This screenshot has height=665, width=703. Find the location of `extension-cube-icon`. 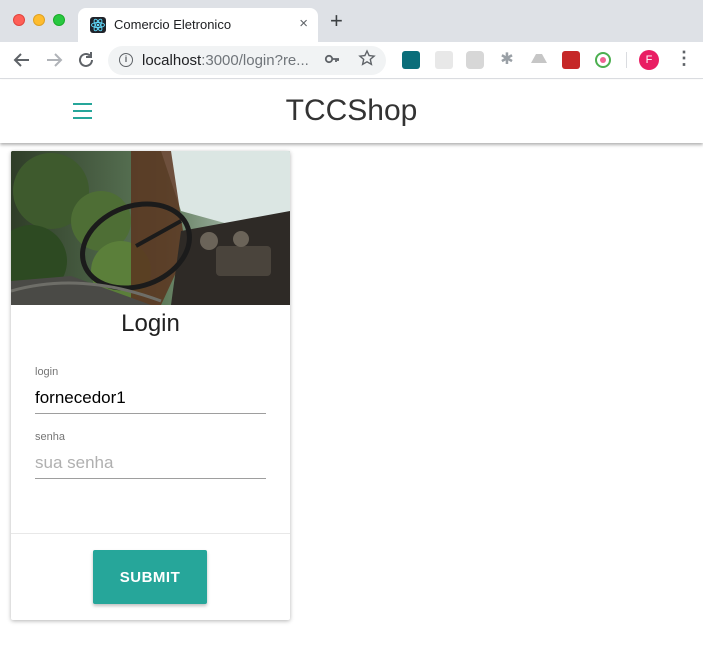

extension-cube-icon is located at coordinates (475, 60).